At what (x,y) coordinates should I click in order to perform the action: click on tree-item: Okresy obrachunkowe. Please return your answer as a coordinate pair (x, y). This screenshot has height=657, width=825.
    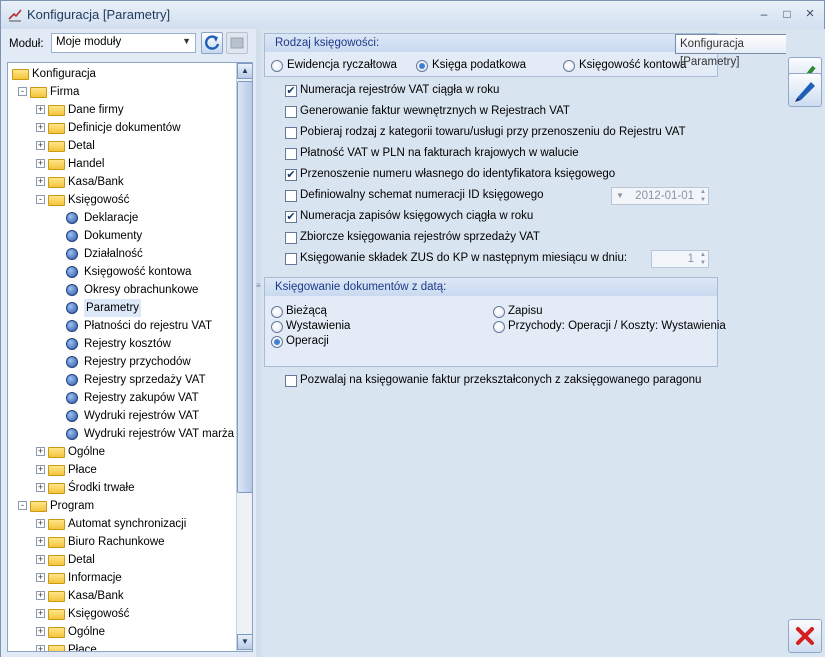
    Looking at the image, I should click on (121, 290).